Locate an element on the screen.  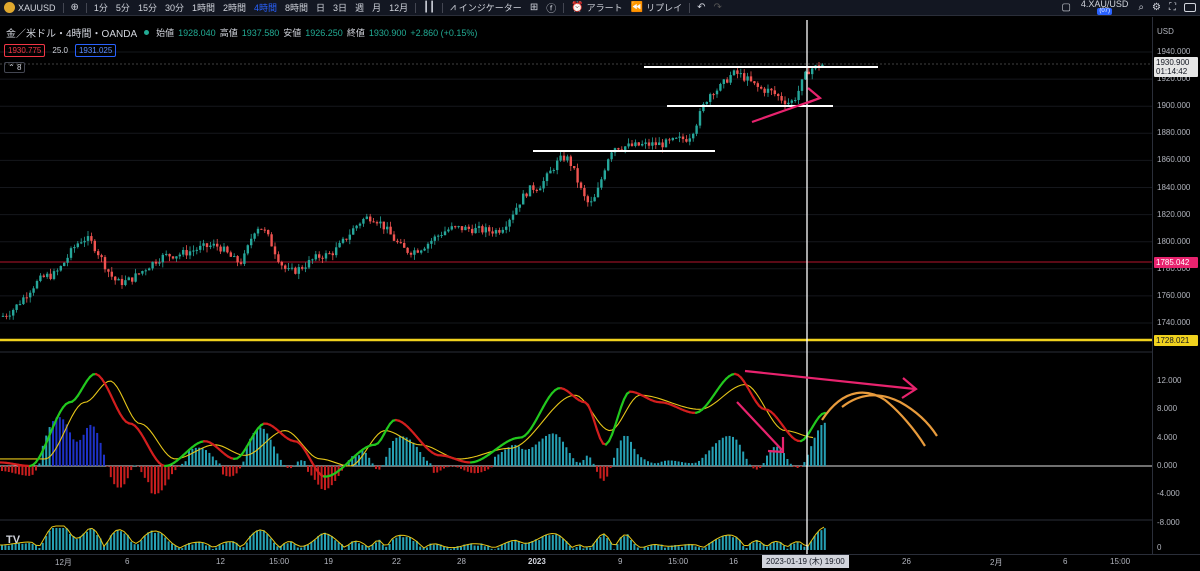
indicators-button: ⩘ インジケーター is located at coordinates (486, 8).